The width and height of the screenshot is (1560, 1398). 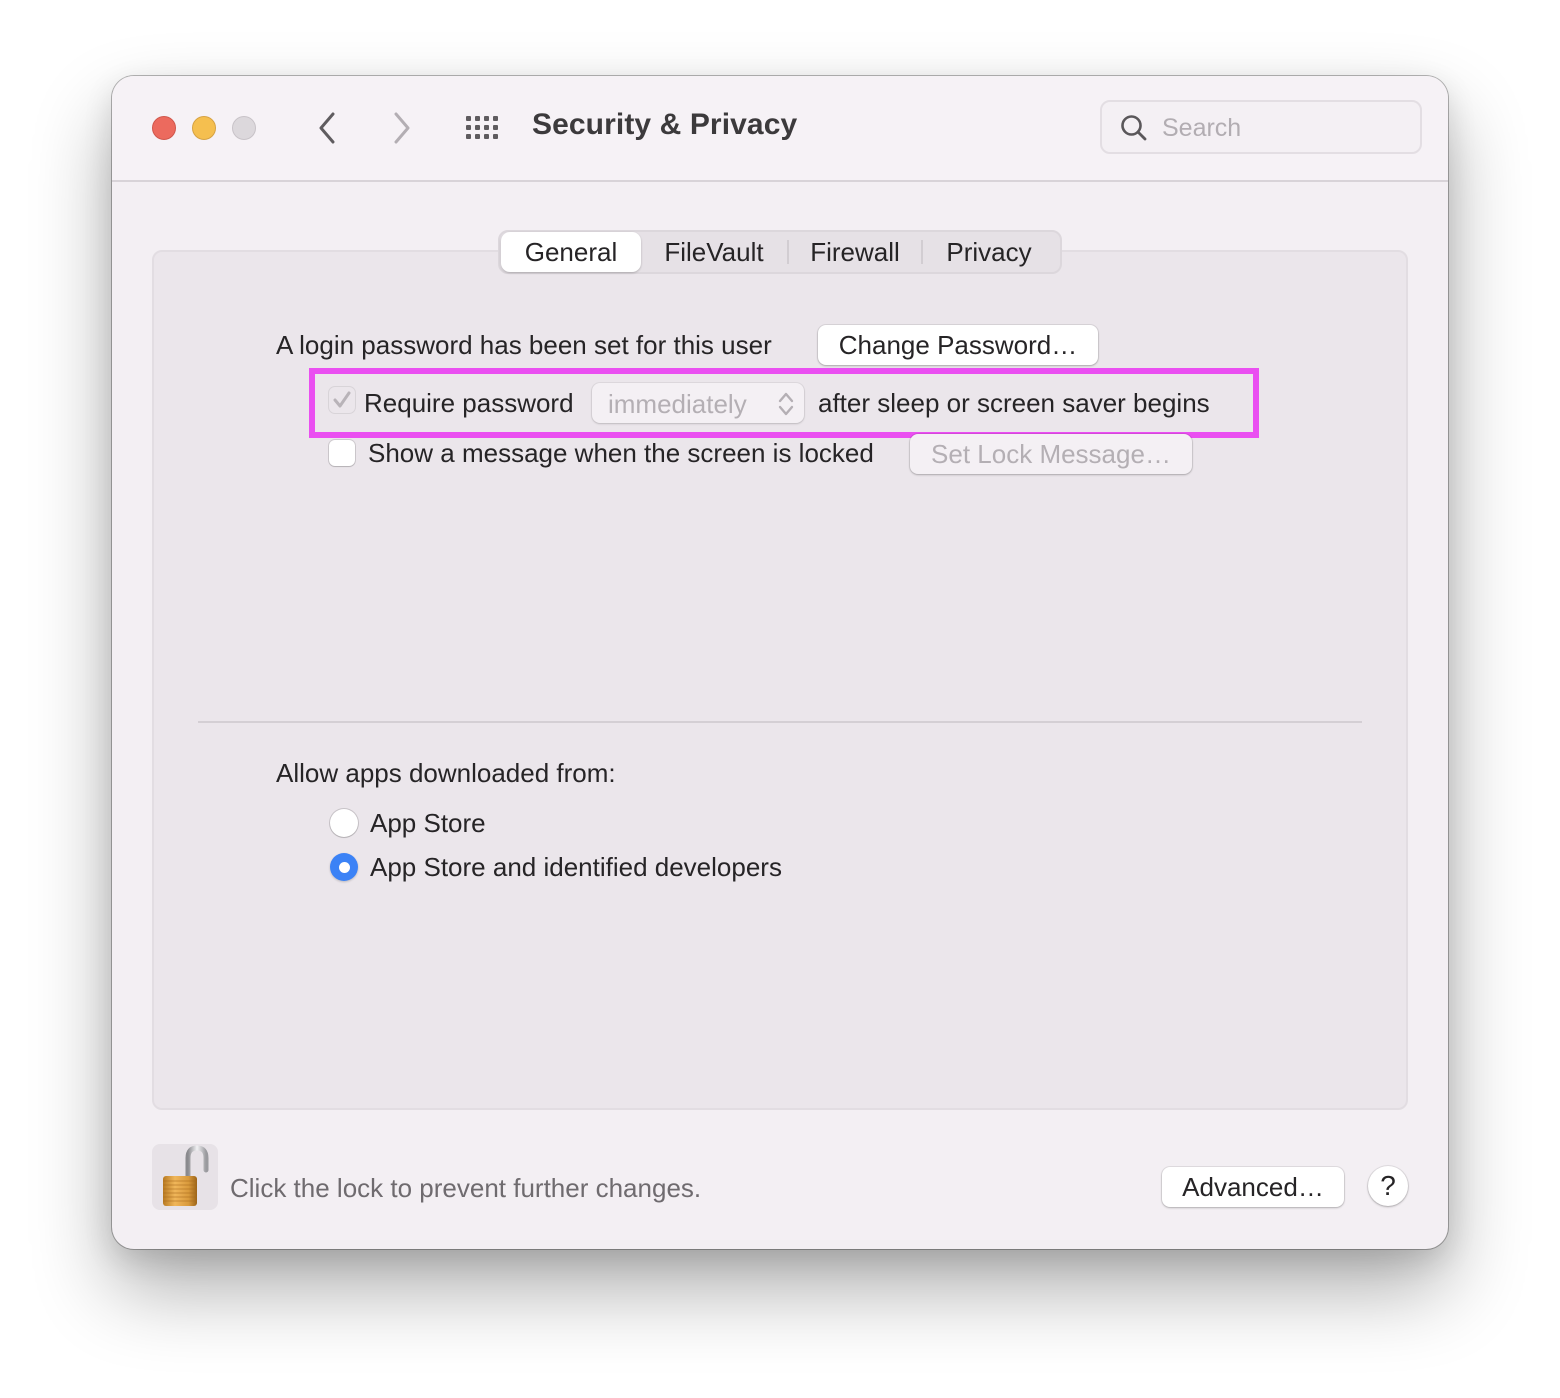 I want to click on search-field, so click(x=1261, y=127).